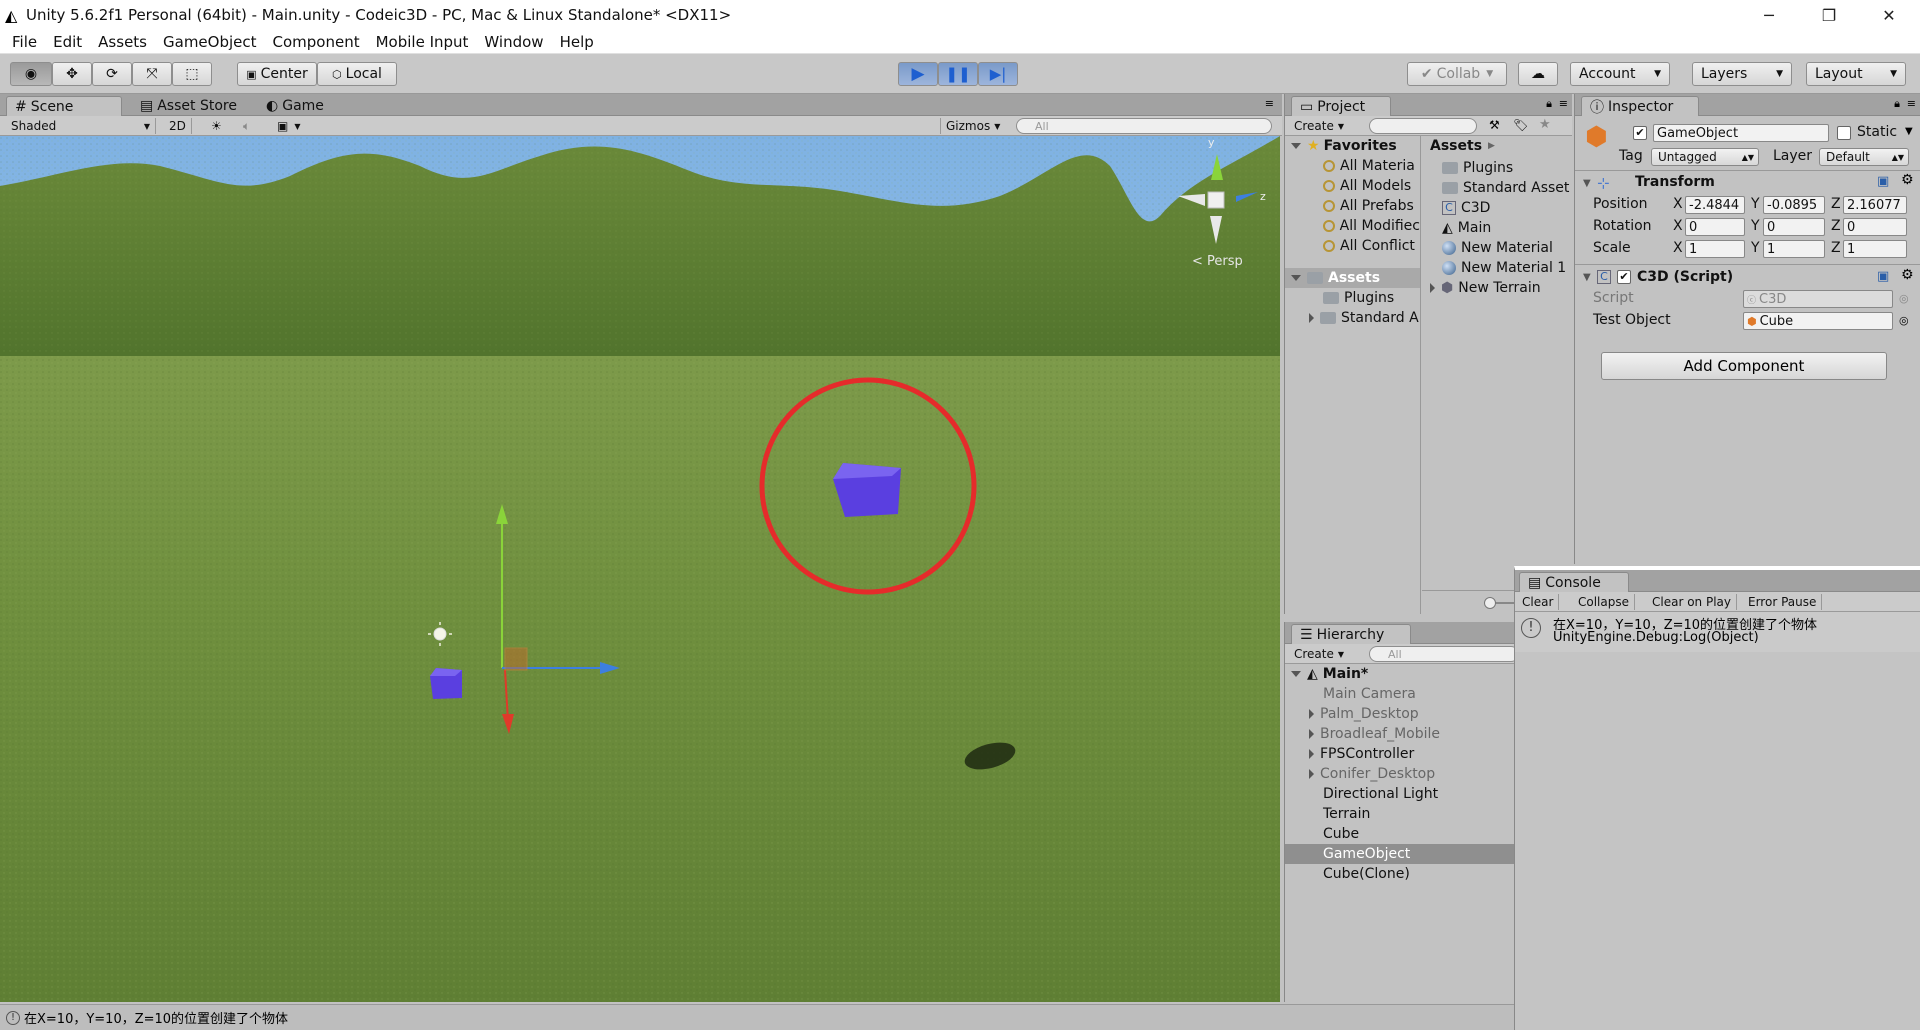 The image size is (1920, 1030). What do you see at coordinates (1217, 261) in the screenshot?
I see `projection-label: < Persp` at bounding box center [1217, 261].